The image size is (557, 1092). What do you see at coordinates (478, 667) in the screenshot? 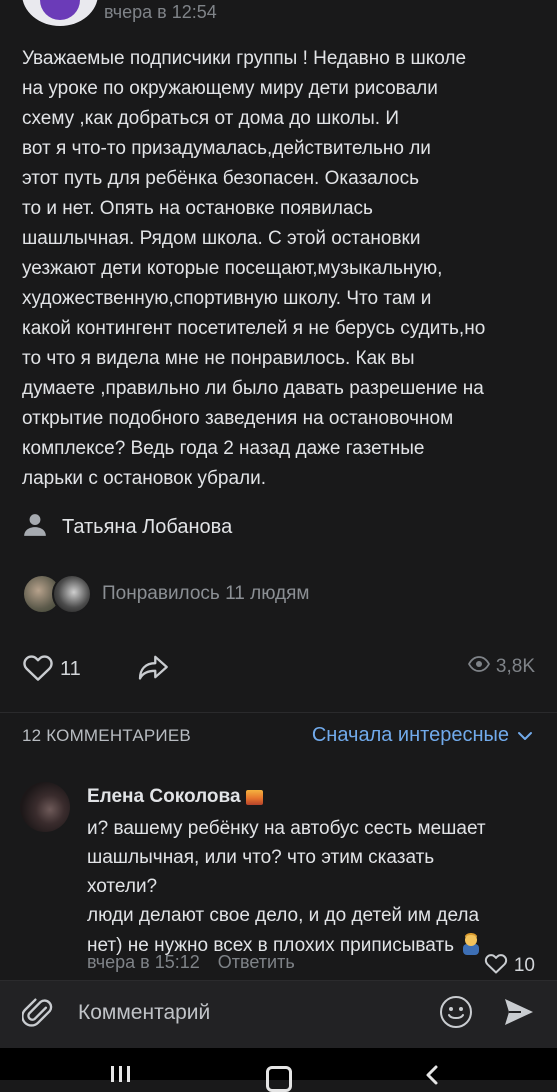
I see `eye-icon` at bounding box center [478, 667].